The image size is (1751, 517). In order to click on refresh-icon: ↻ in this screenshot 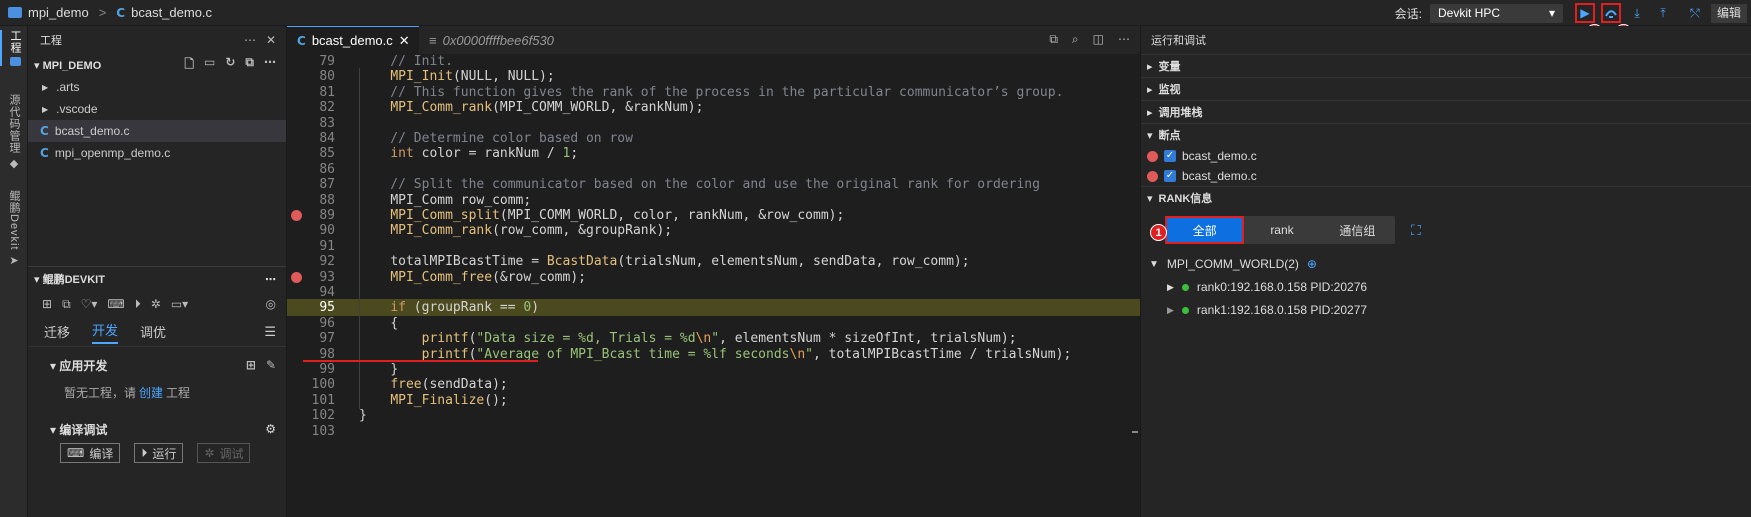, I will do `click(230, 65)`.